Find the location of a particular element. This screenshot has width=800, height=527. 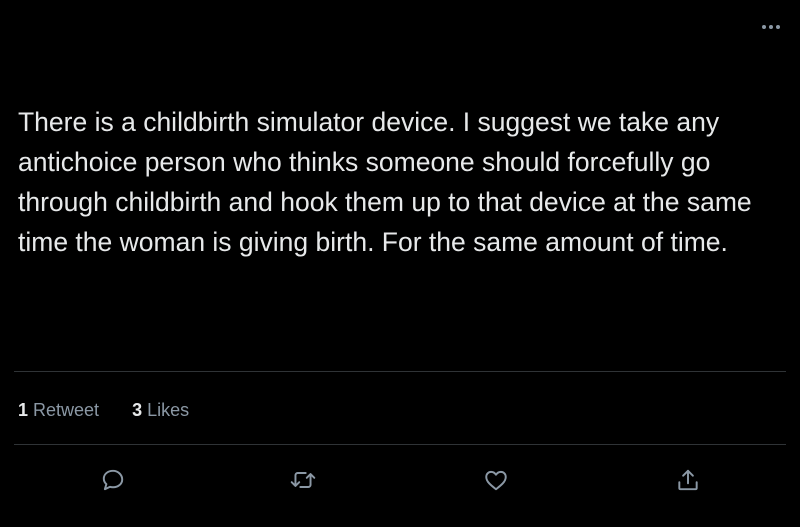

more-options-button is located at coordinates (771, 27).